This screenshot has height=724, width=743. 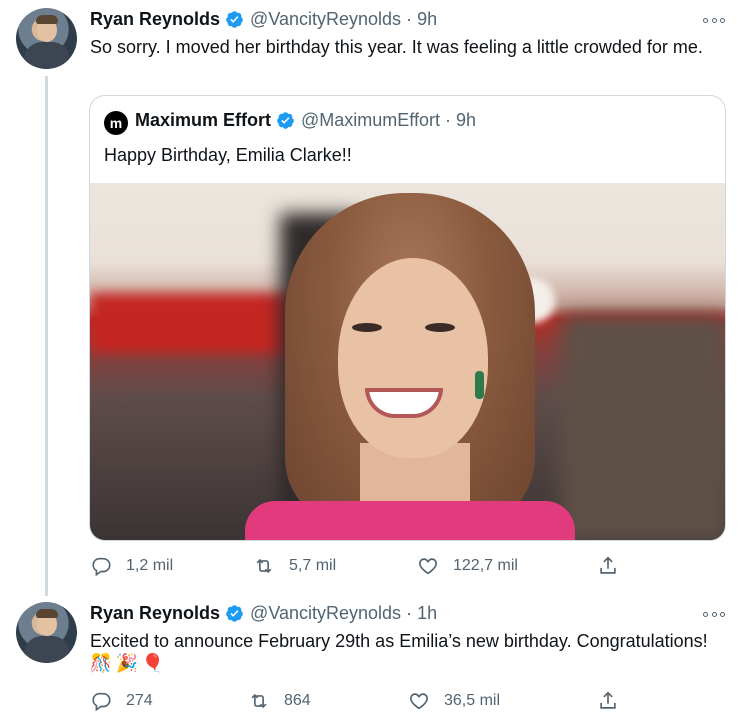 I want to click on emoji-row: 🎊 🎉 🎈, so click(x=127, y=663).